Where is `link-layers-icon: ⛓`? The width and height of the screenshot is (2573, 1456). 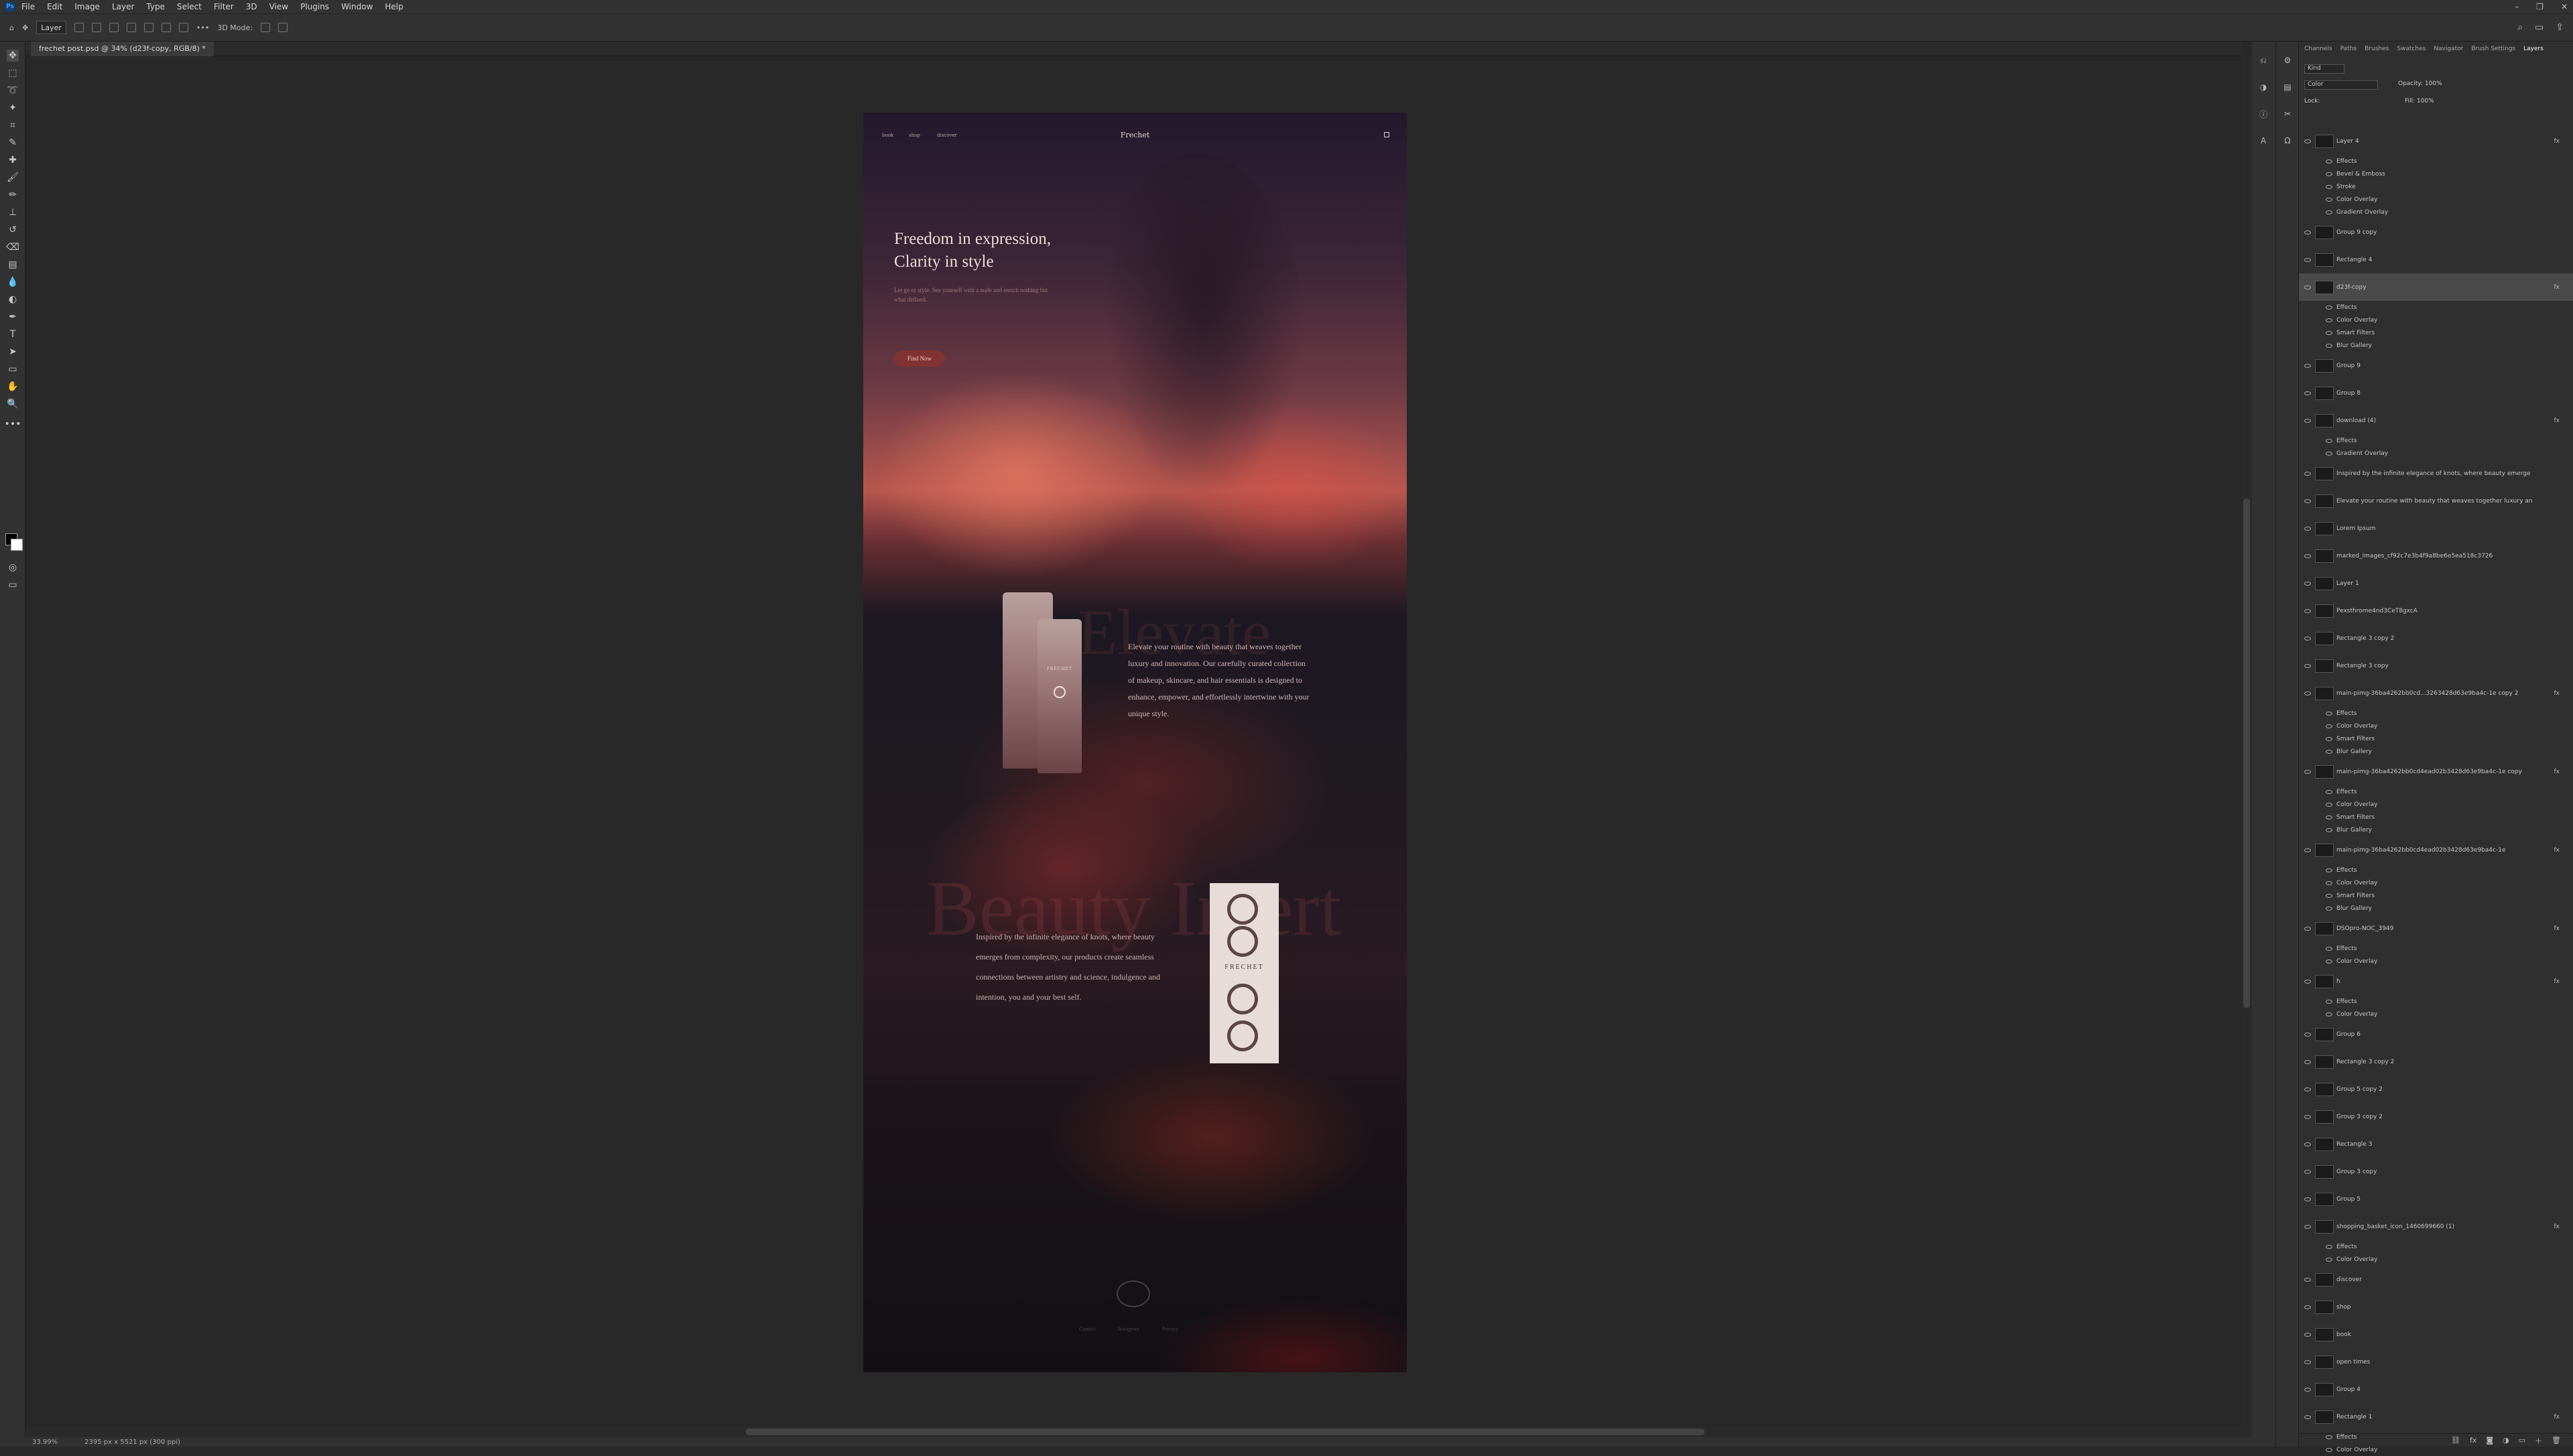
link-layers-icon: ⛓ is located at coordinates (2455, 1440).